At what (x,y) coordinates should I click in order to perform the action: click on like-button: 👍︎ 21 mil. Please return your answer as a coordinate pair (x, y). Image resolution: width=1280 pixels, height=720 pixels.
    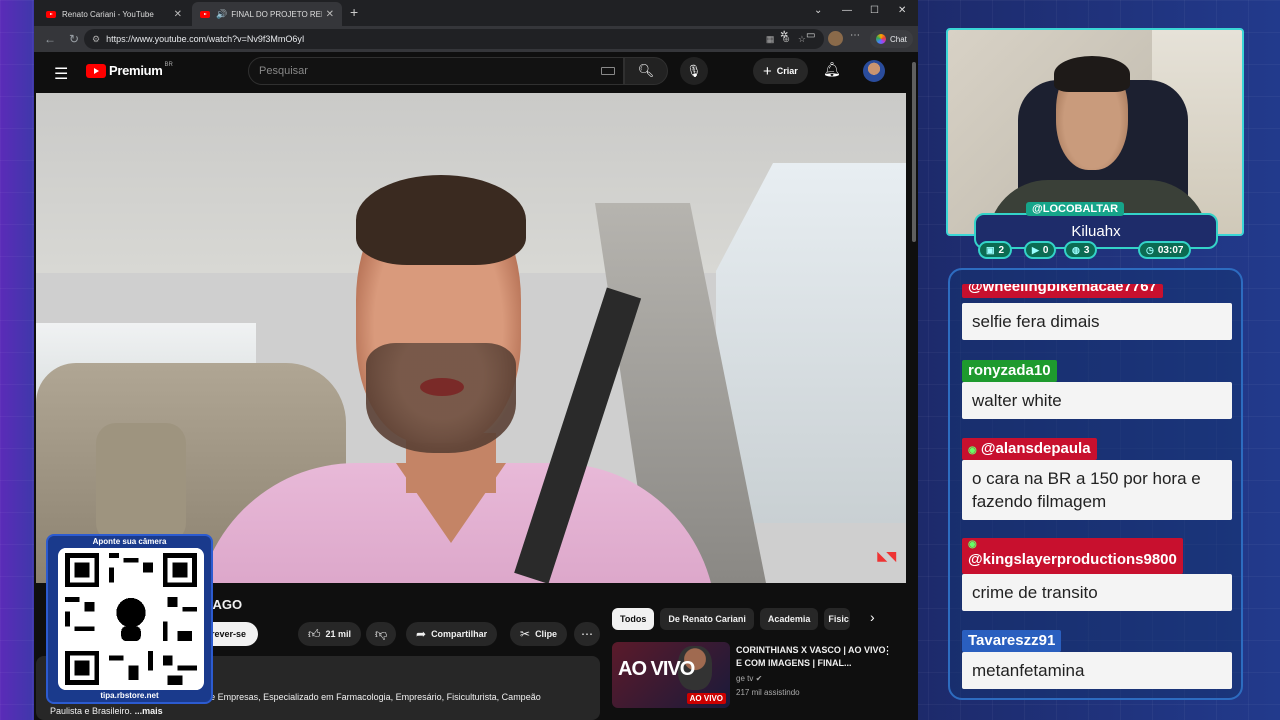
    Looking at the image, I should click on (330, 634).